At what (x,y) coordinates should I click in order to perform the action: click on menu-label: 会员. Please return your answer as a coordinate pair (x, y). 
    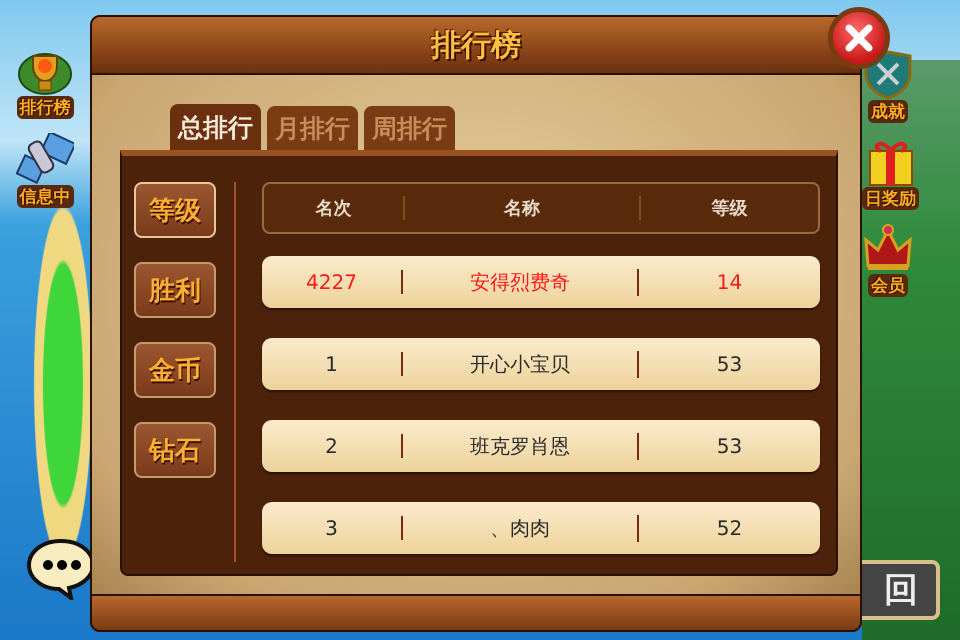
    Looking at the image, I should click on (888, 285).